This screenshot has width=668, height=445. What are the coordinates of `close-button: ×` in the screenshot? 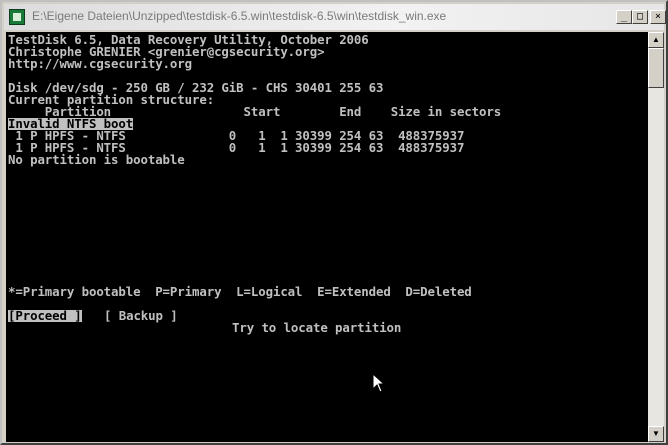 It's located at (658, 17).